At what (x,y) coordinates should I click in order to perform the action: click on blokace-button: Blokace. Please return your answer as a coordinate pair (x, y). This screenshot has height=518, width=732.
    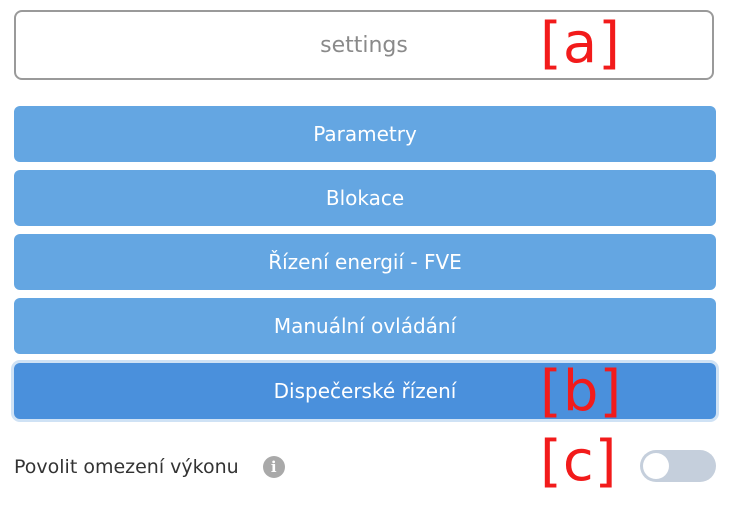
    Looking at the image, I should click on (365, 198).